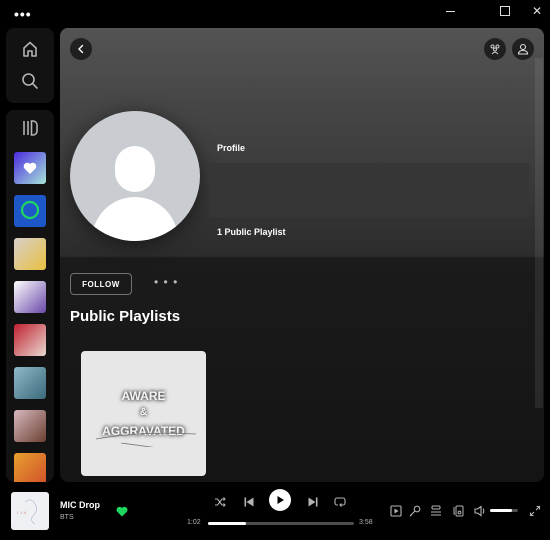 The width and height of the screenshot is (550, 540). What do you see at coordinates (122, 513) in the screenshot?
I see `liked-heart-icon` at bounding box center [122, 513].